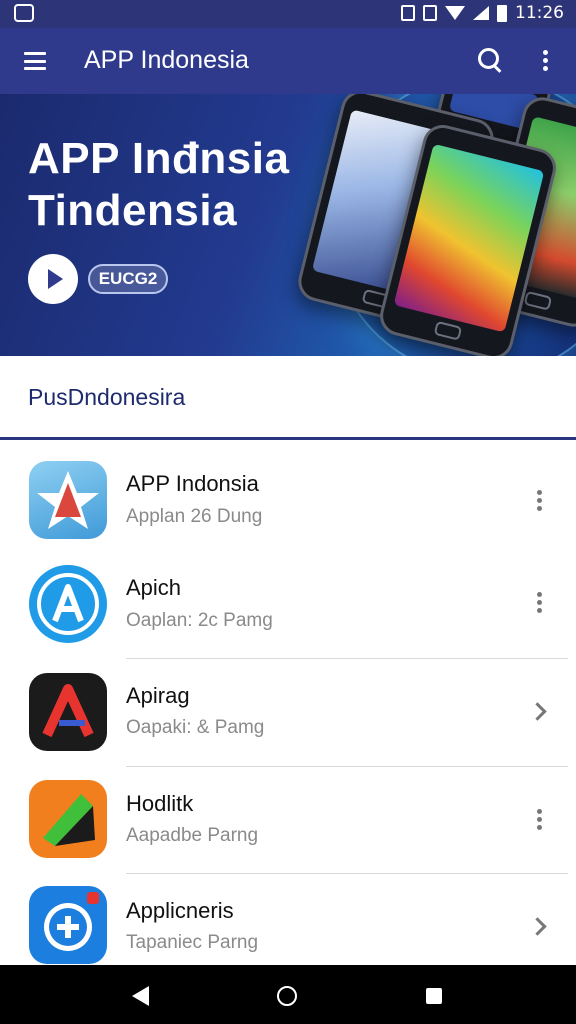  I want to click on wifi-icon, so click(455, 13).